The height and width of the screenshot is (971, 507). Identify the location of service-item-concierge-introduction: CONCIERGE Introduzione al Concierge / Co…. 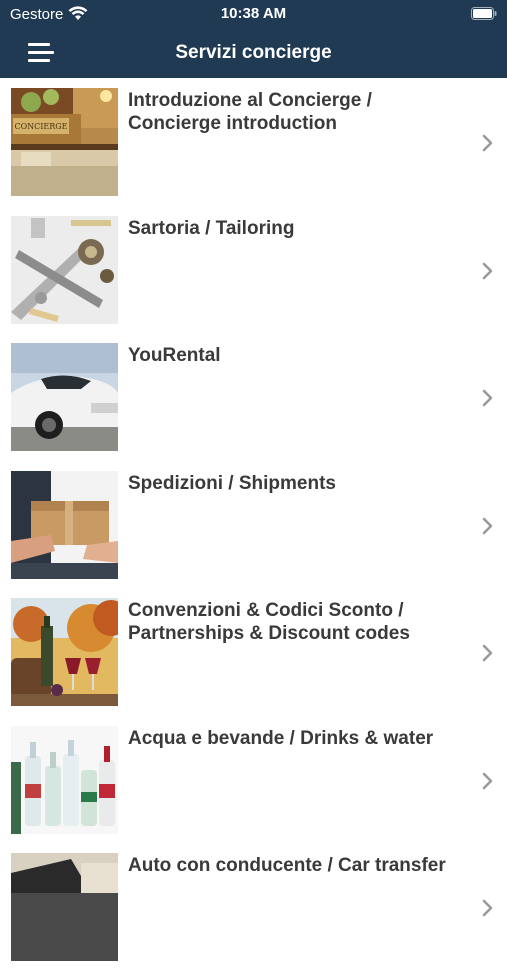
(253, 142).